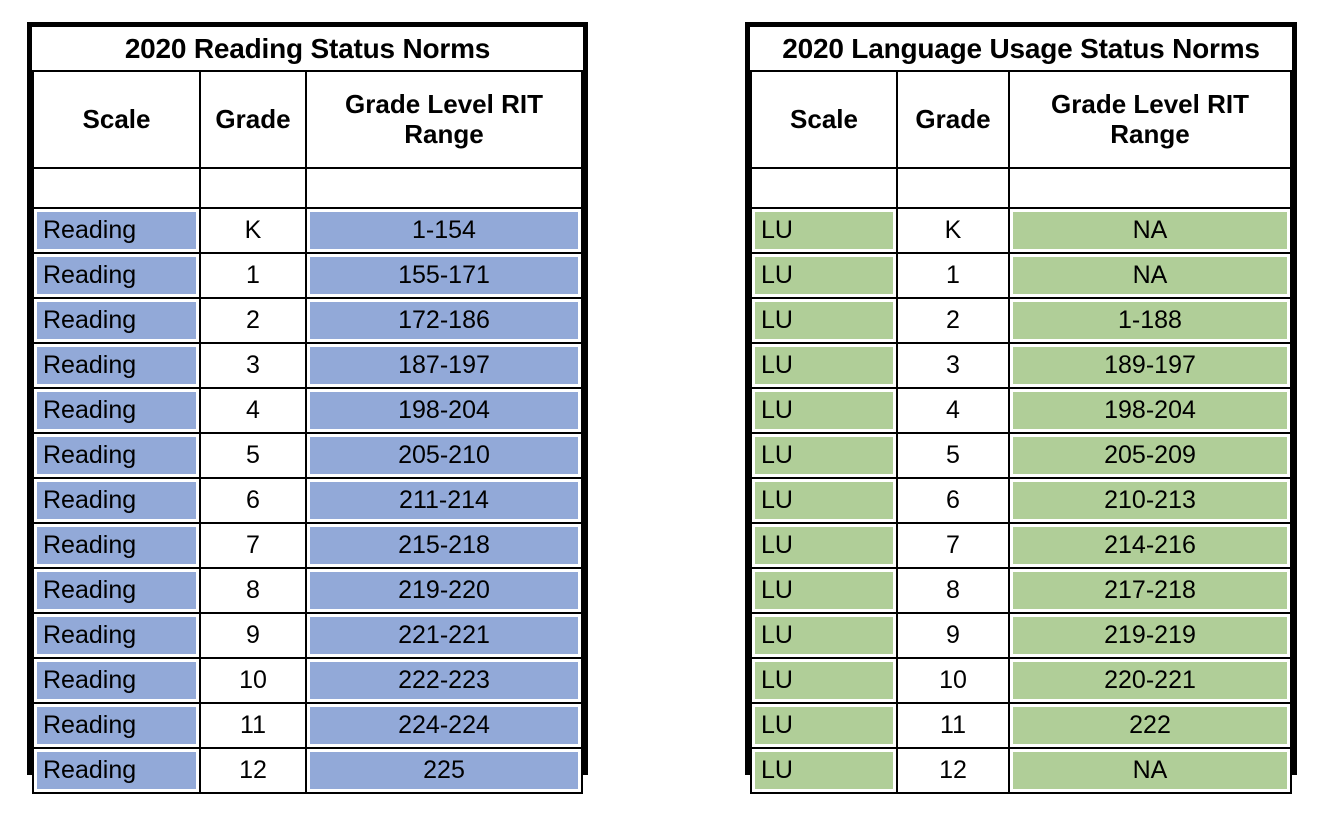 The image size is (1330, 814). I want to click on rit-range-value: 189-197, so click(1150, 365).